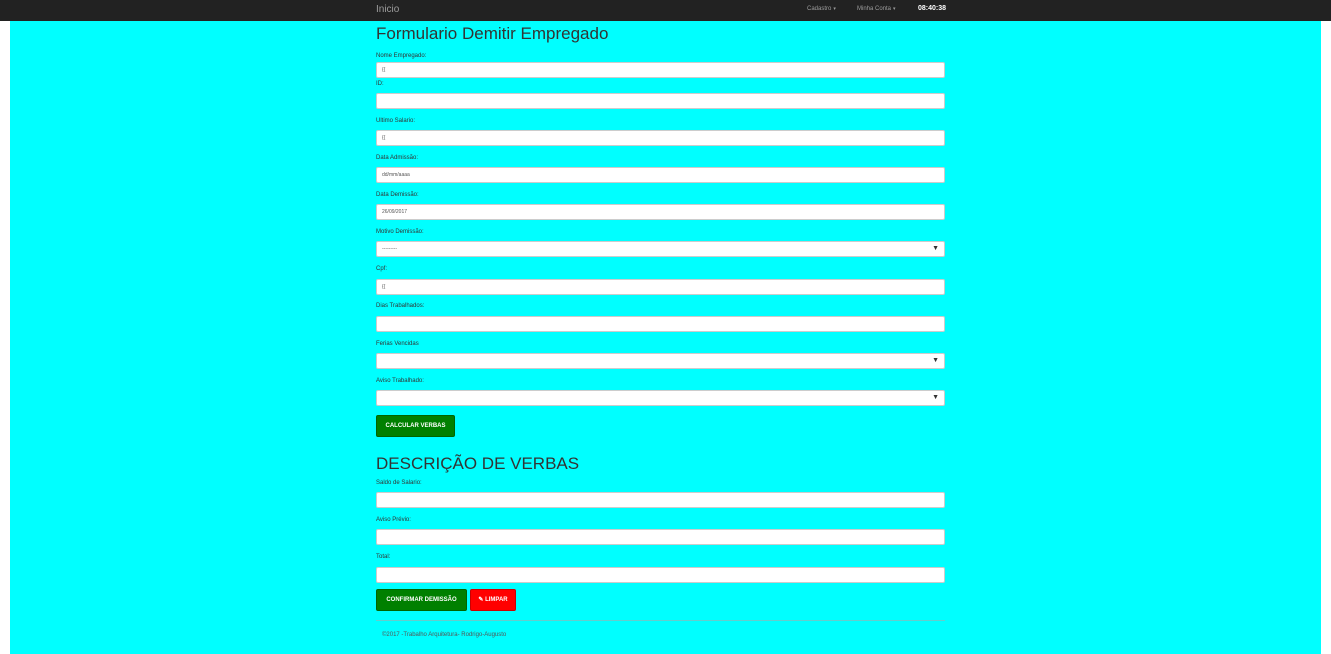 This screenshot has height=654, width=1331. What do you see at coordinates (665, 10) in the screenshot?
I see `top-navbar: Inicio Cadastro ▾ Minha Conta ▾ 08:40:38` at bounding box center [665, 10].